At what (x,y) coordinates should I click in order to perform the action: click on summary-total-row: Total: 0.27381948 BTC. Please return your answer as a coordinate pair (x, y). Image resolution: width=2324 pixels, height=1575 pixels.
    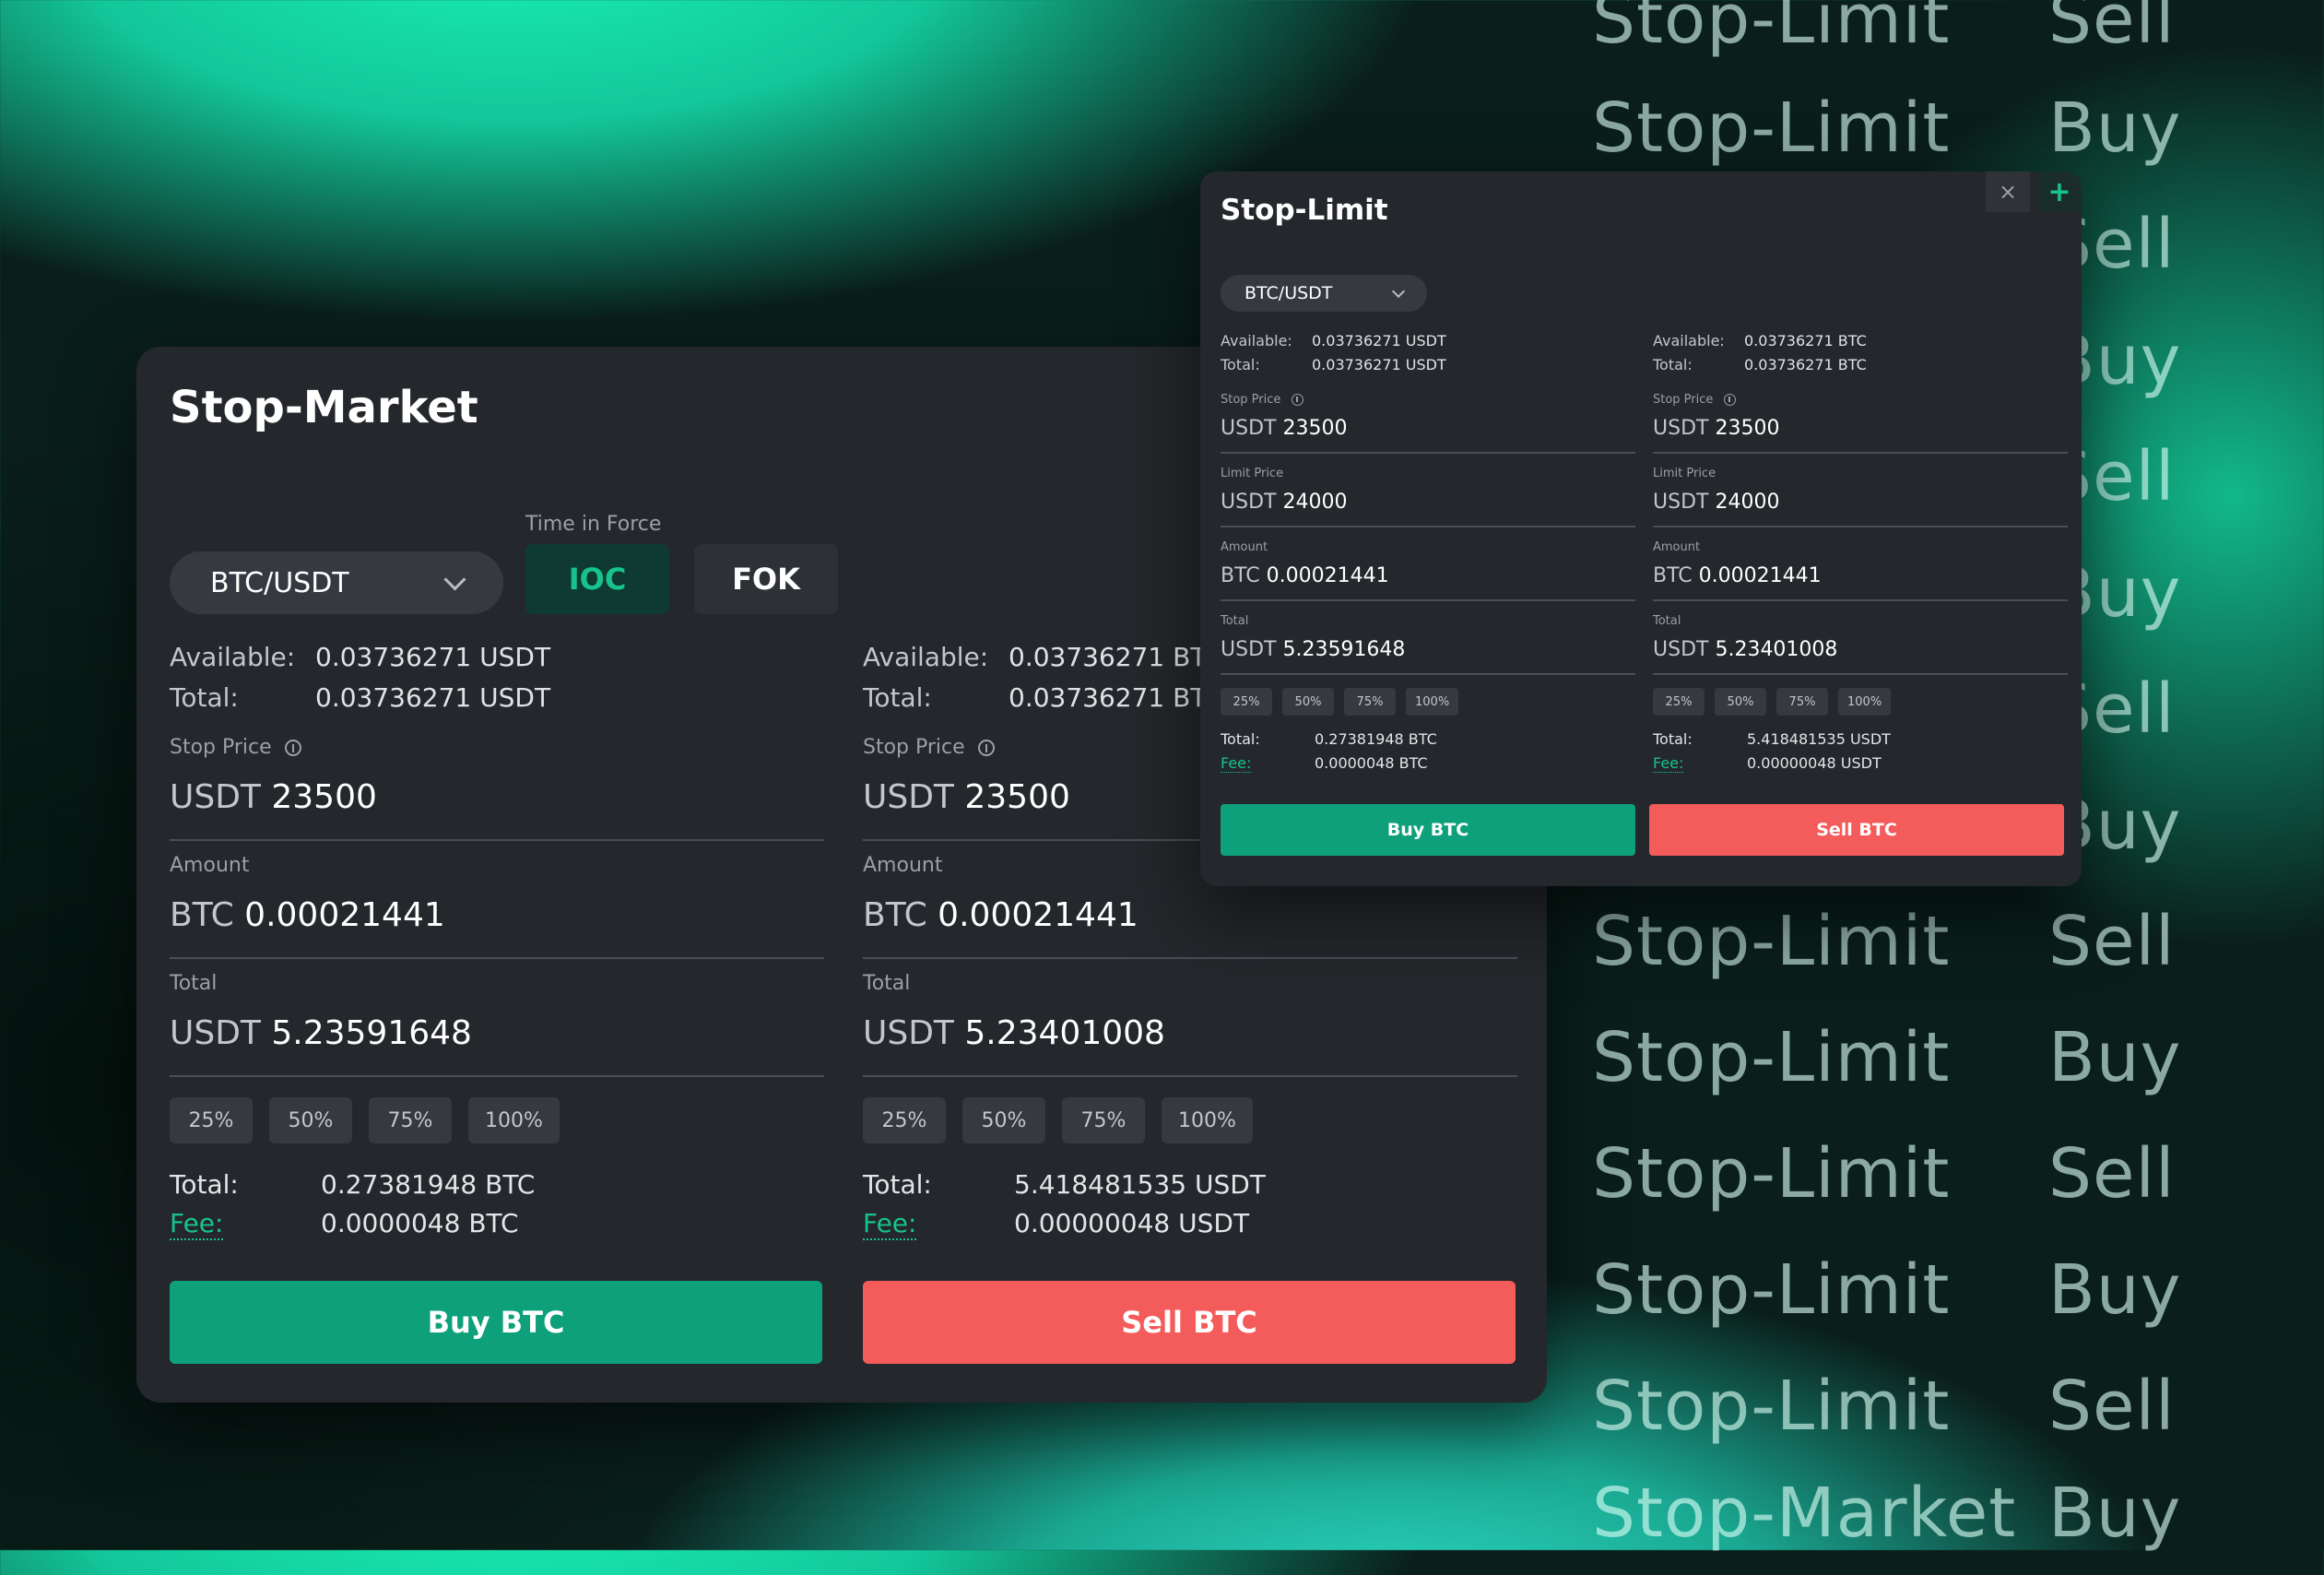
    Looking at the image, I should click on (1428, 742).